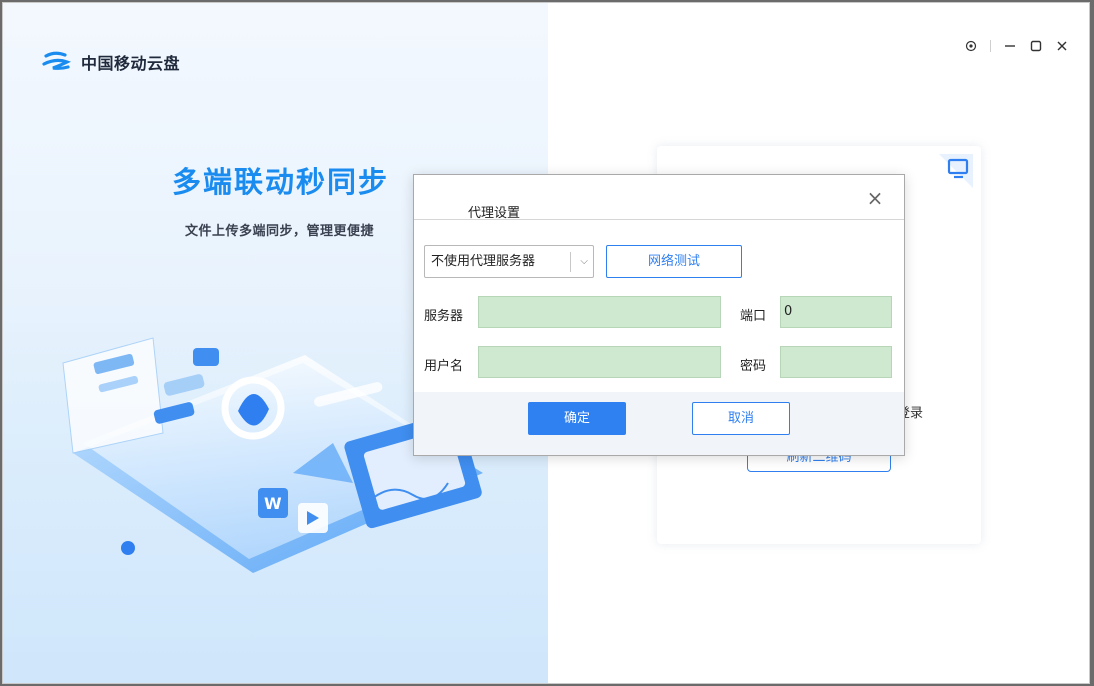  I want to click on username-label: 用户名, so click(444, 366).